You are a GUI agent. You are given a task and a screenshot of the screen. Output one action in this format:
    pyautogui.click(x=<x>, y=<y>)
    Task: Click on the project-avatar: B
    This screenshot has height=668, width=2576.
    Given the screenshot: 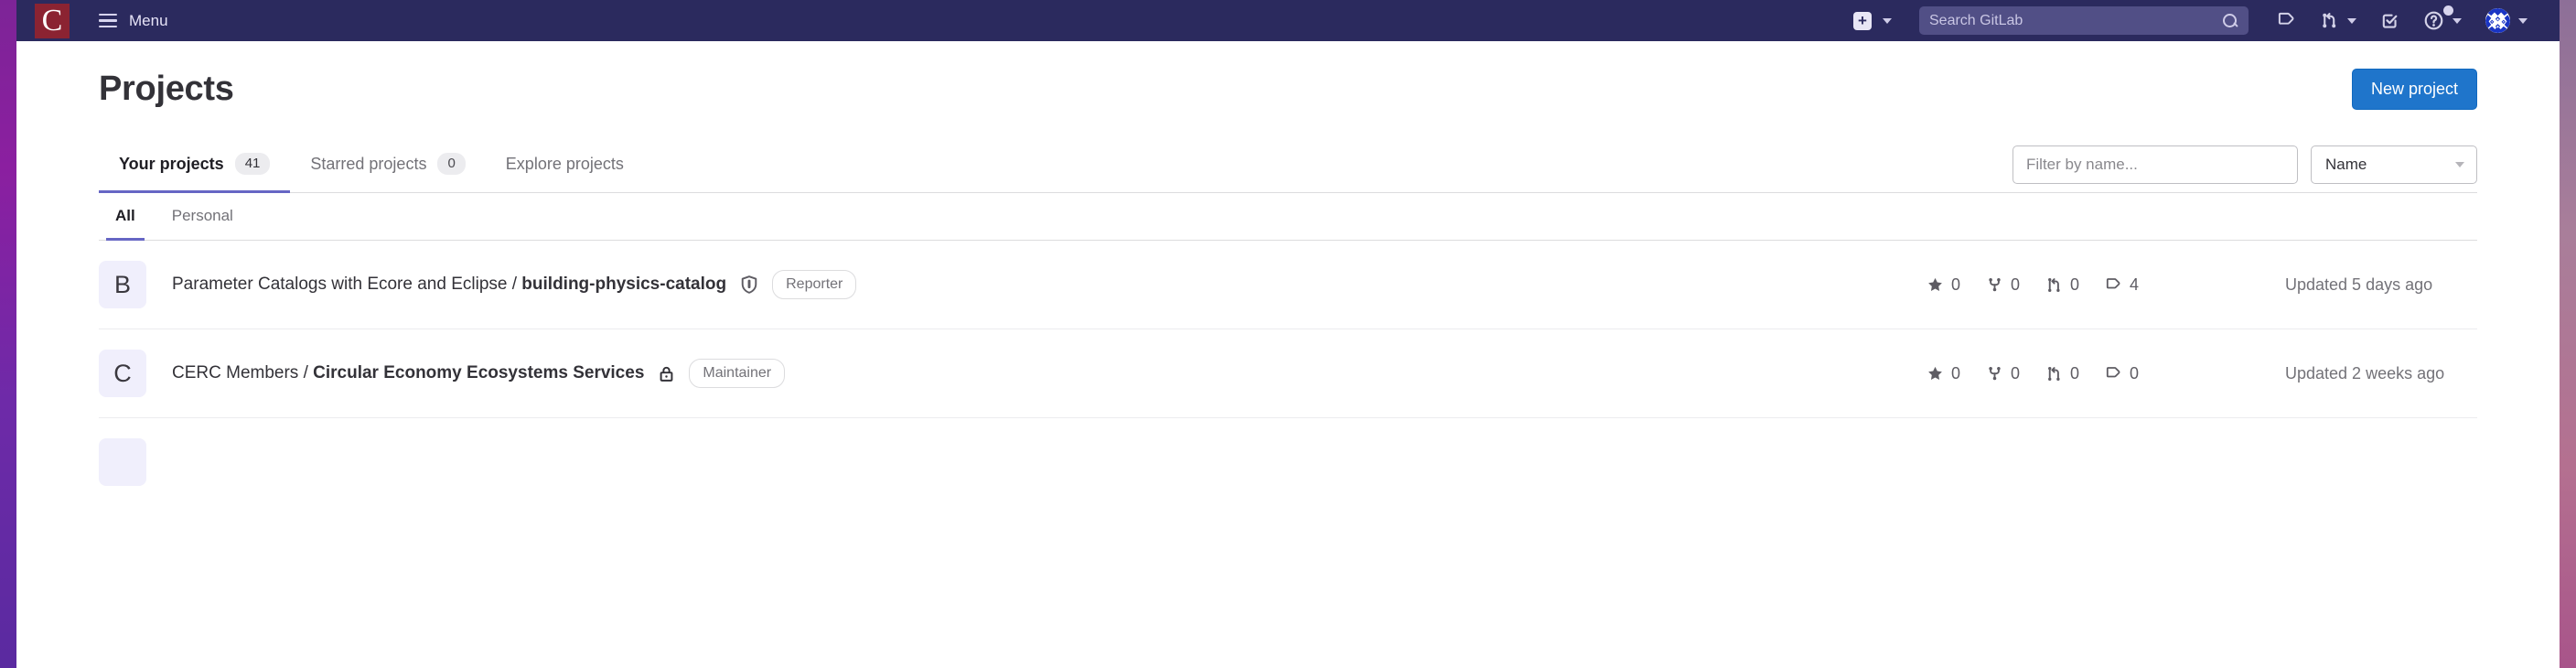 What is the action you would take?
    pyautogui.click(x=123, y=284)
    